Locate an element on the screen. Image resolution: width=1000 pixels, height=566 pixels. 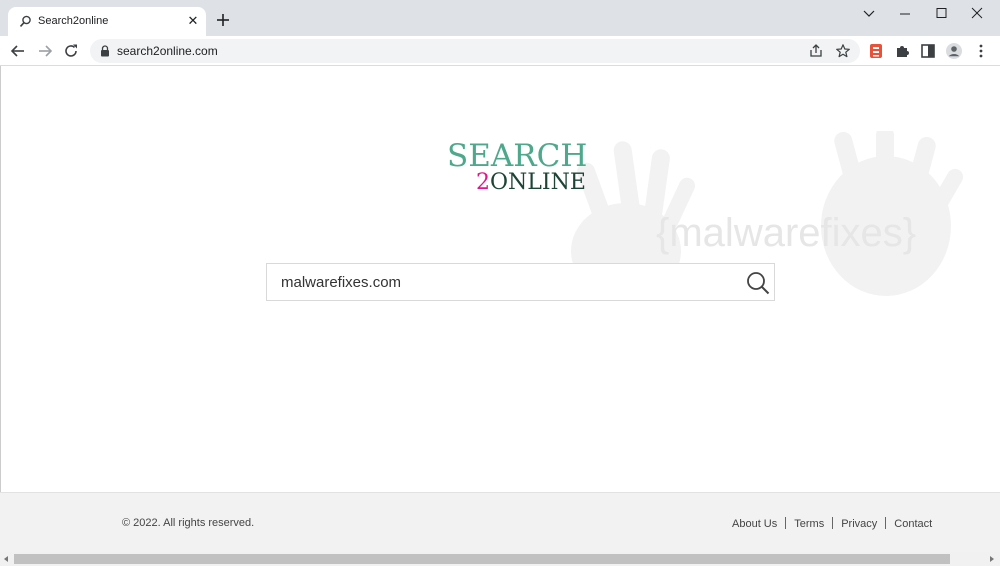
search-icon is located at coordinates (25, 21).